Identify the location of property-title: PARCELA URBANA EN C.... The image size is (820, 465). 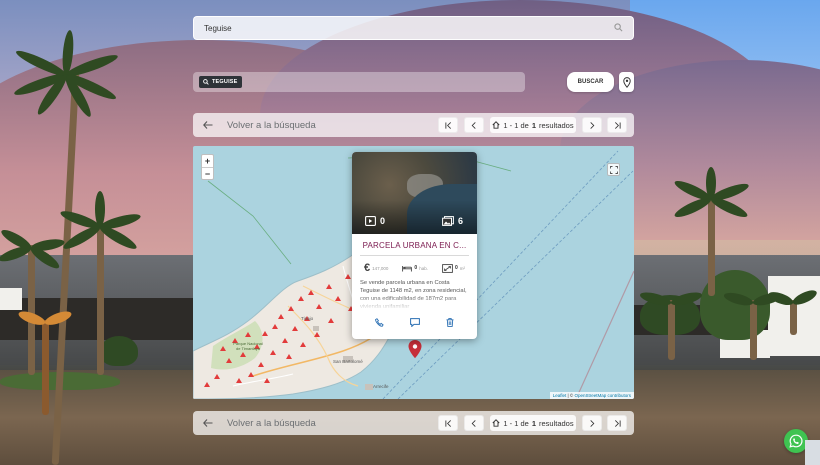
(414, 245).